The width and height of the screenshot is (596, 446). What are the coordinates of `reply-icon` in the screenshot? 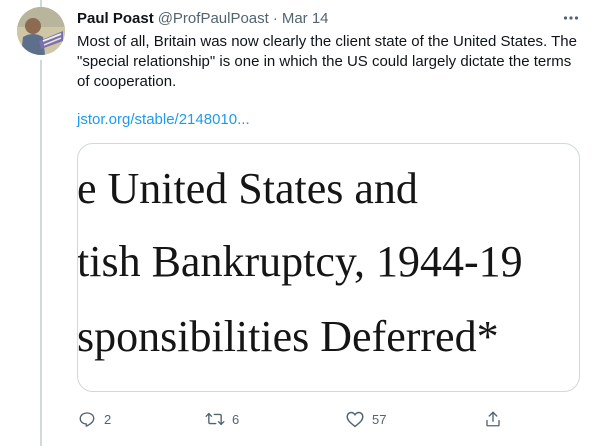 It's located at (87, 419).